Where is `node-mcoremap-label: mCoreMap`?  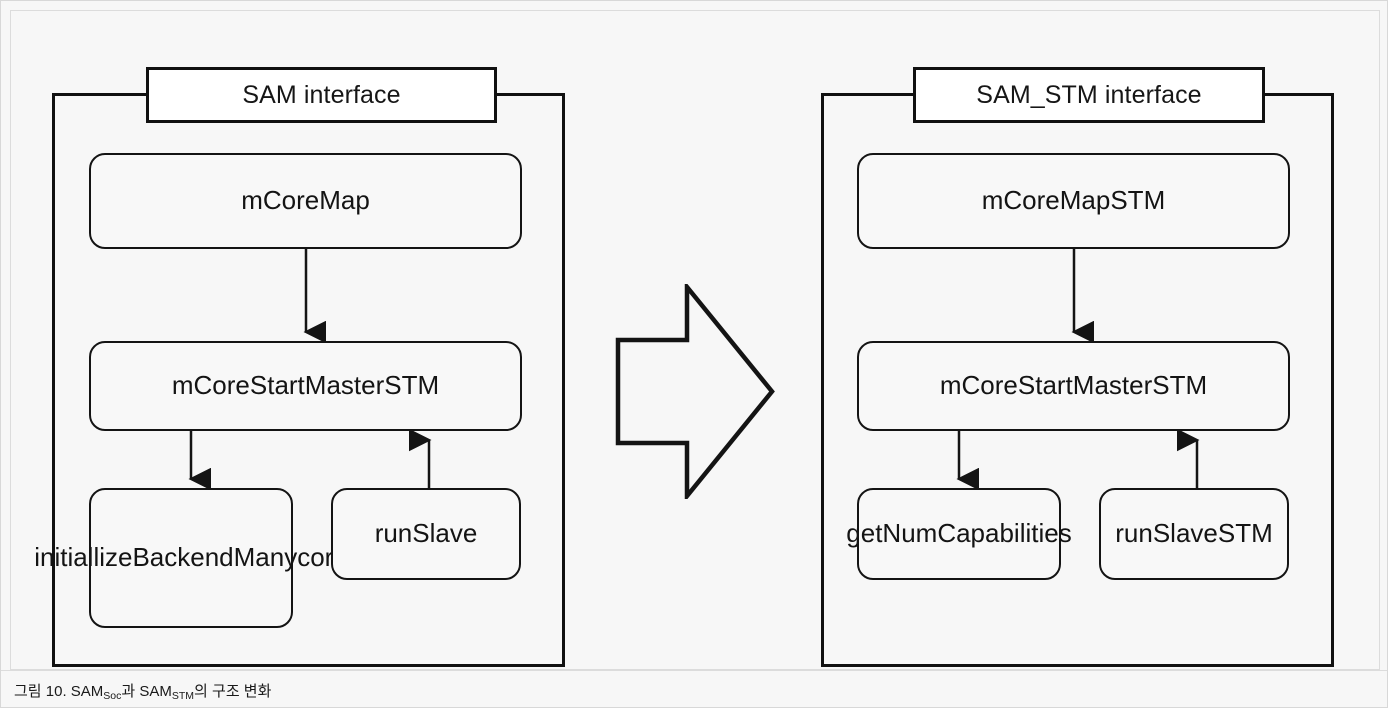 node-mcoremap-label: mCoreMap is located at coordinates (305, 200).